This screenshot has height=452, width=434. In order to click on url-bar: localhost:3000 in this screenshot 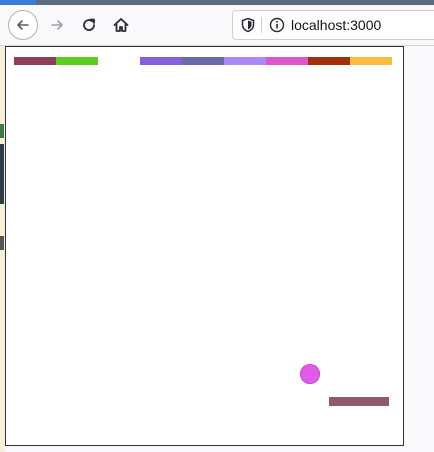, I will do `click(333, 25)`.